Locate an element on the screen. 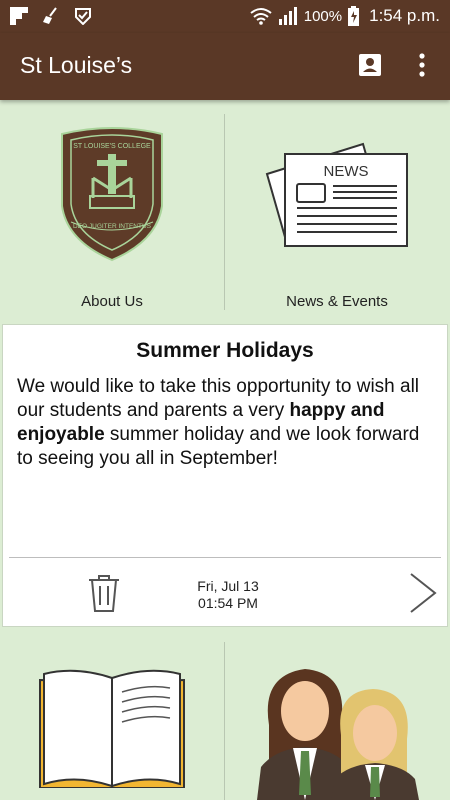 Image resolution: width=450 pixels, height=800 pixels. broom-icon is located at coordinates (50, 15).